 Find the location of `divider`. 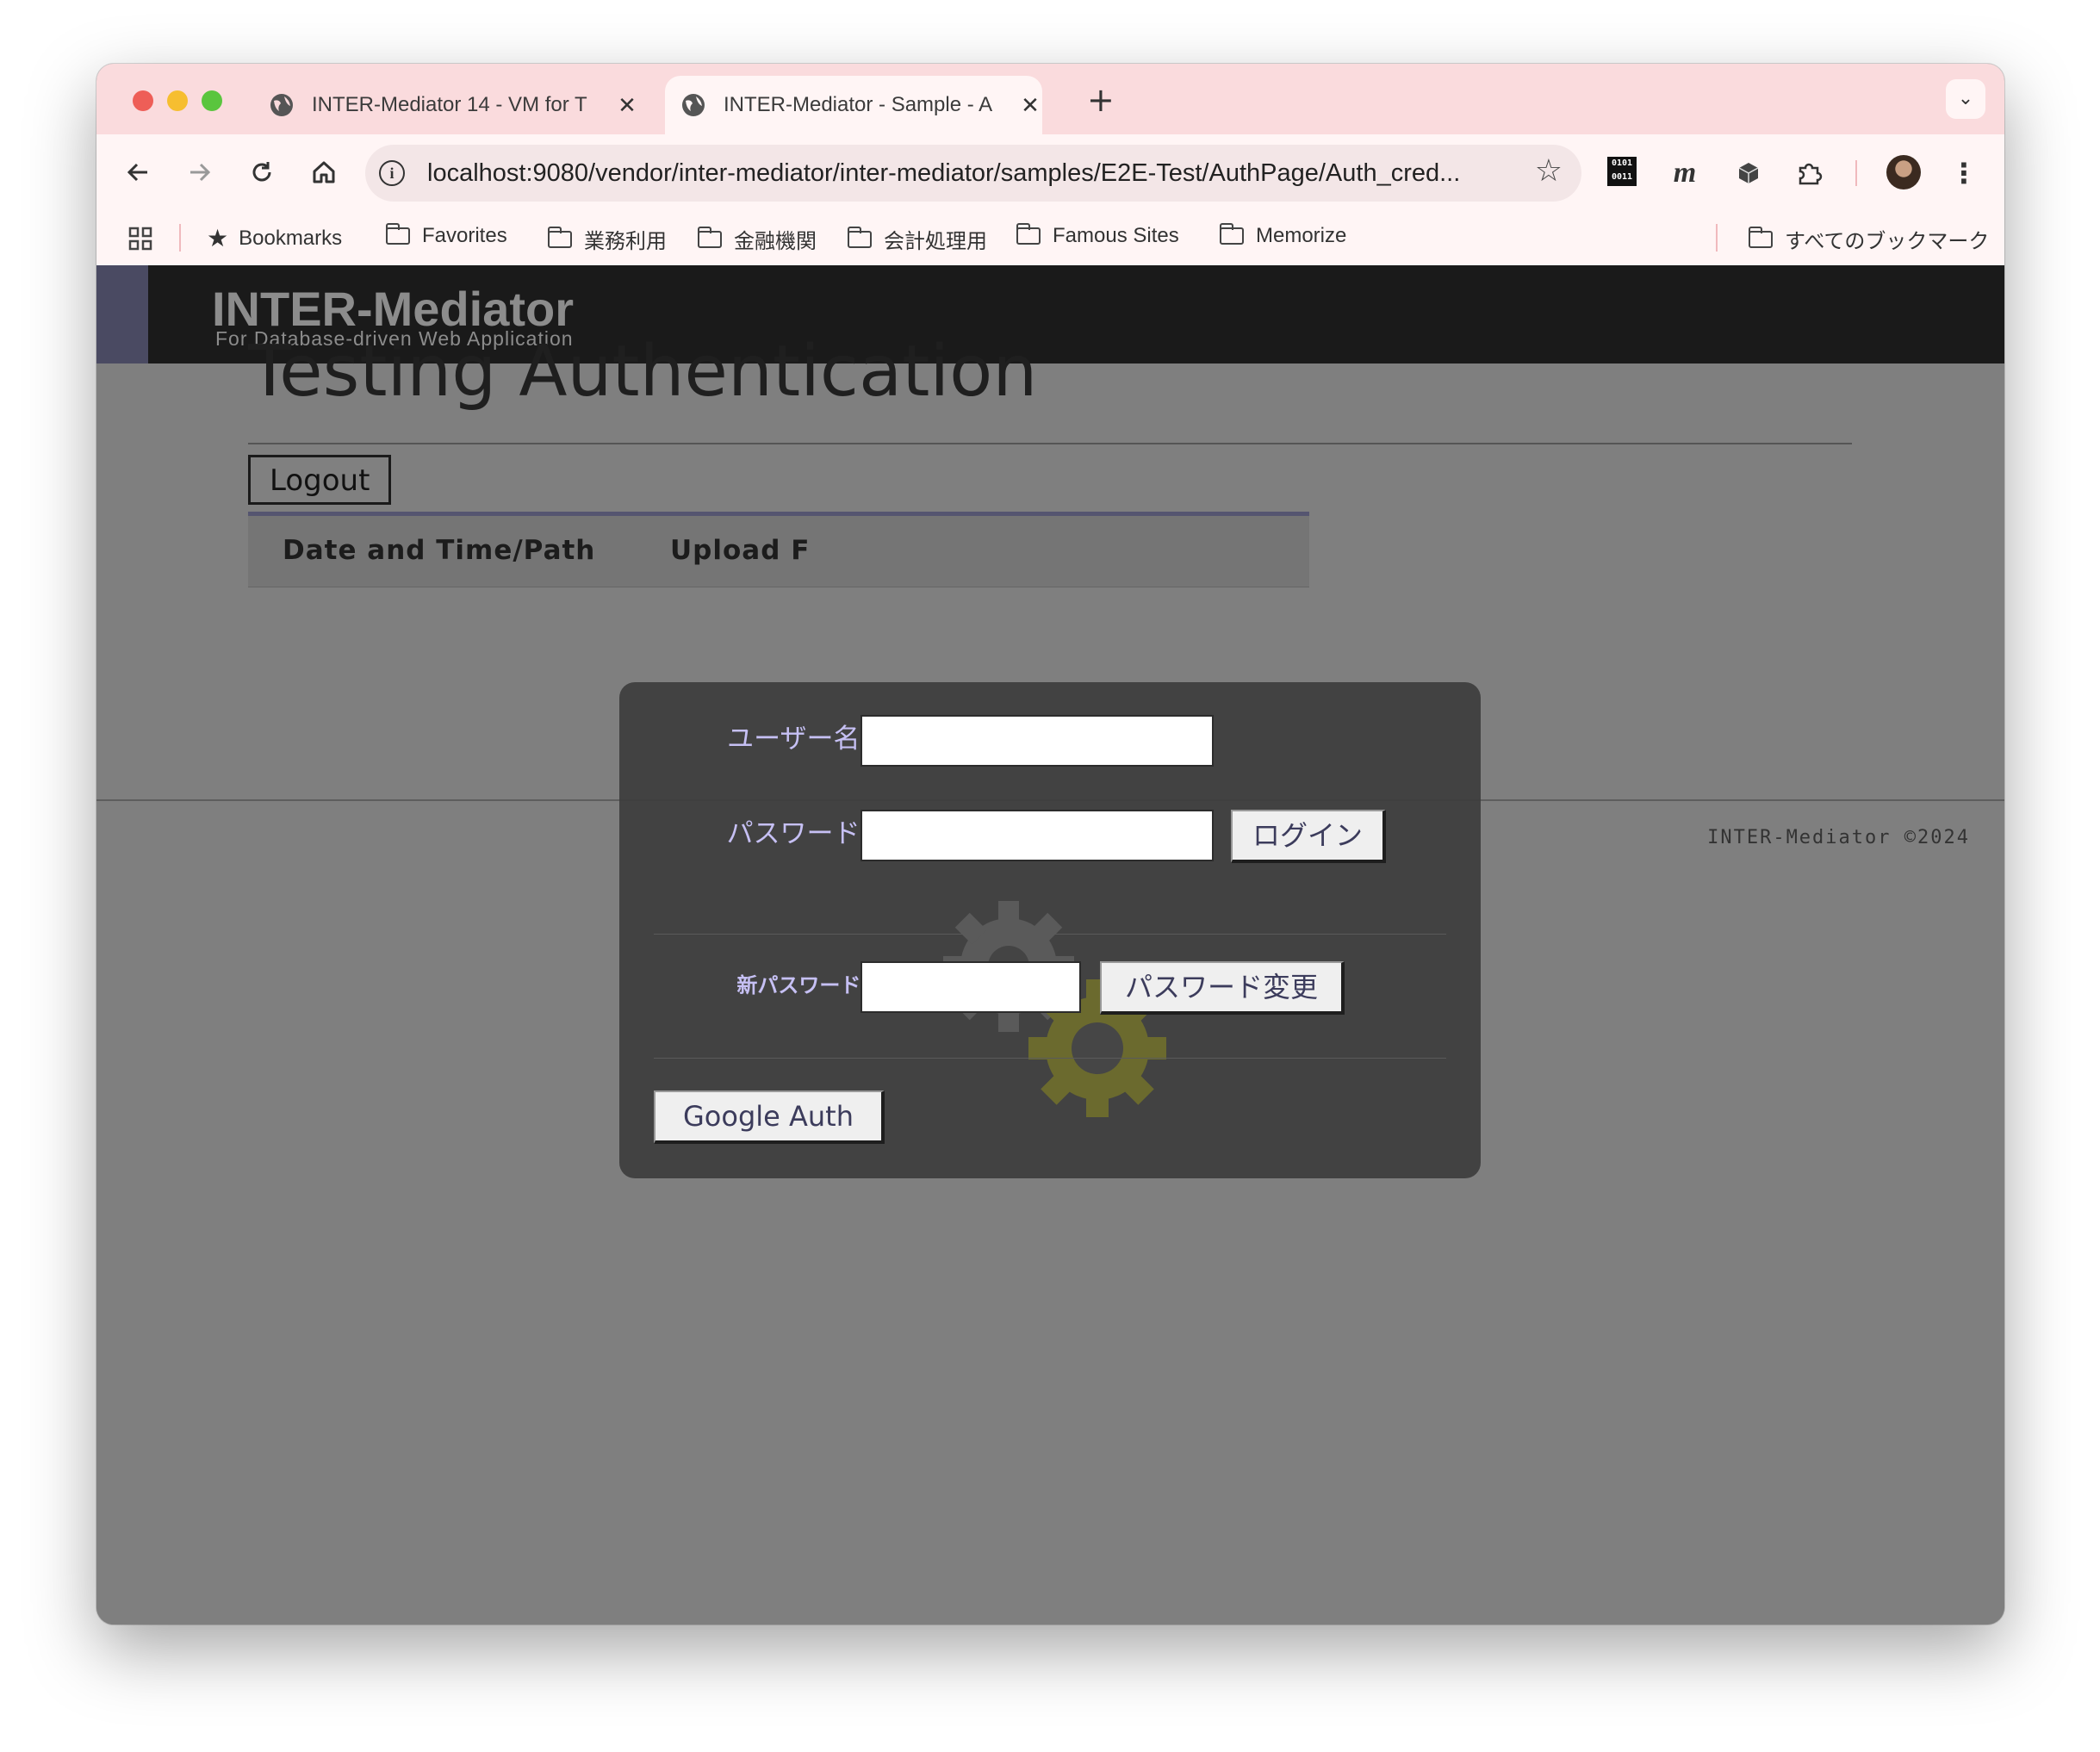

divider is located at coordinates (1050, 444).